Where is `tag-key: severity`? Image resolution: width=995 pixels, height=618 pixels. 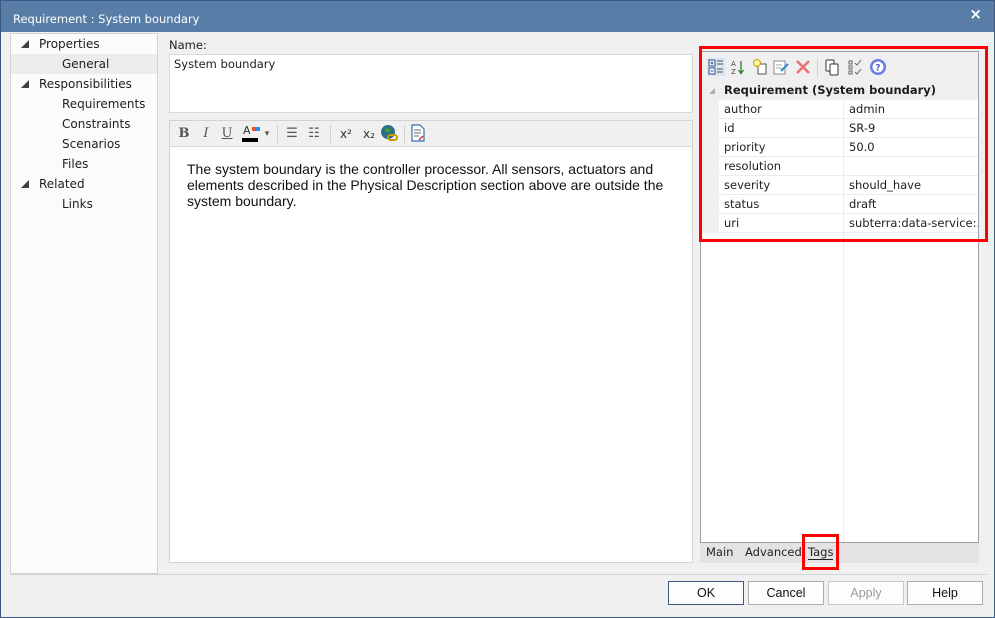
tag-key: severity is located at coordinates (781, 185).